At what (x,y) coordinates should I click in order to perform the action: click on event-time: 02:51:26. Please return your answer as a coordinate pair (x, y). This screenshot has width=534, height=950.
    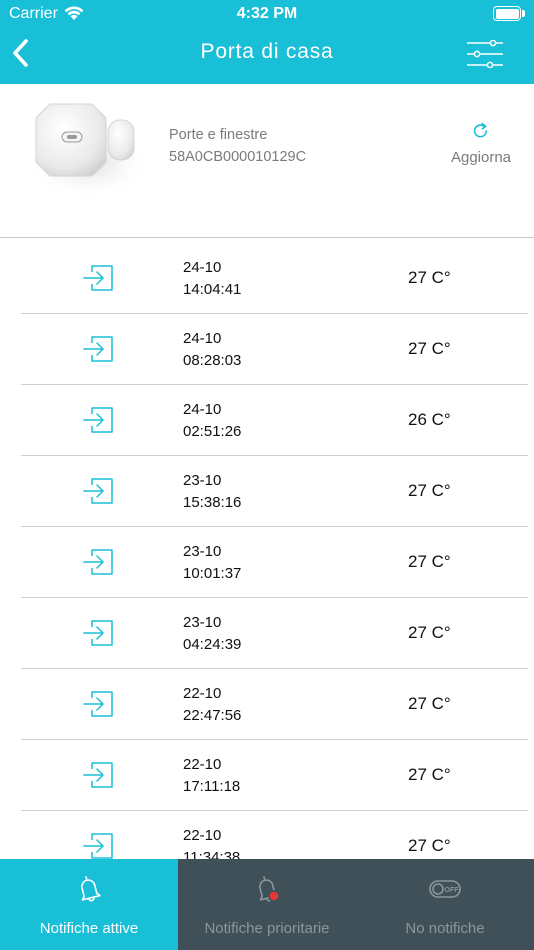
    Looking at the image, I should click on (212, 431).